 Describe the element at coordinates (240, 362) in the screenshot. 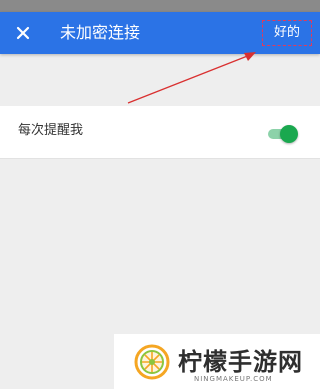

I see `watermark-name: 柠檬手游网` at that location.